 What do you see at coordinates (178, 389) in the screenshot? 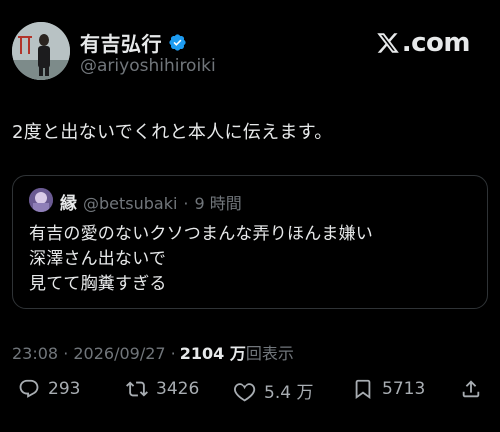
I see `retweet-count: 3426` at bounding box center [178, 389].